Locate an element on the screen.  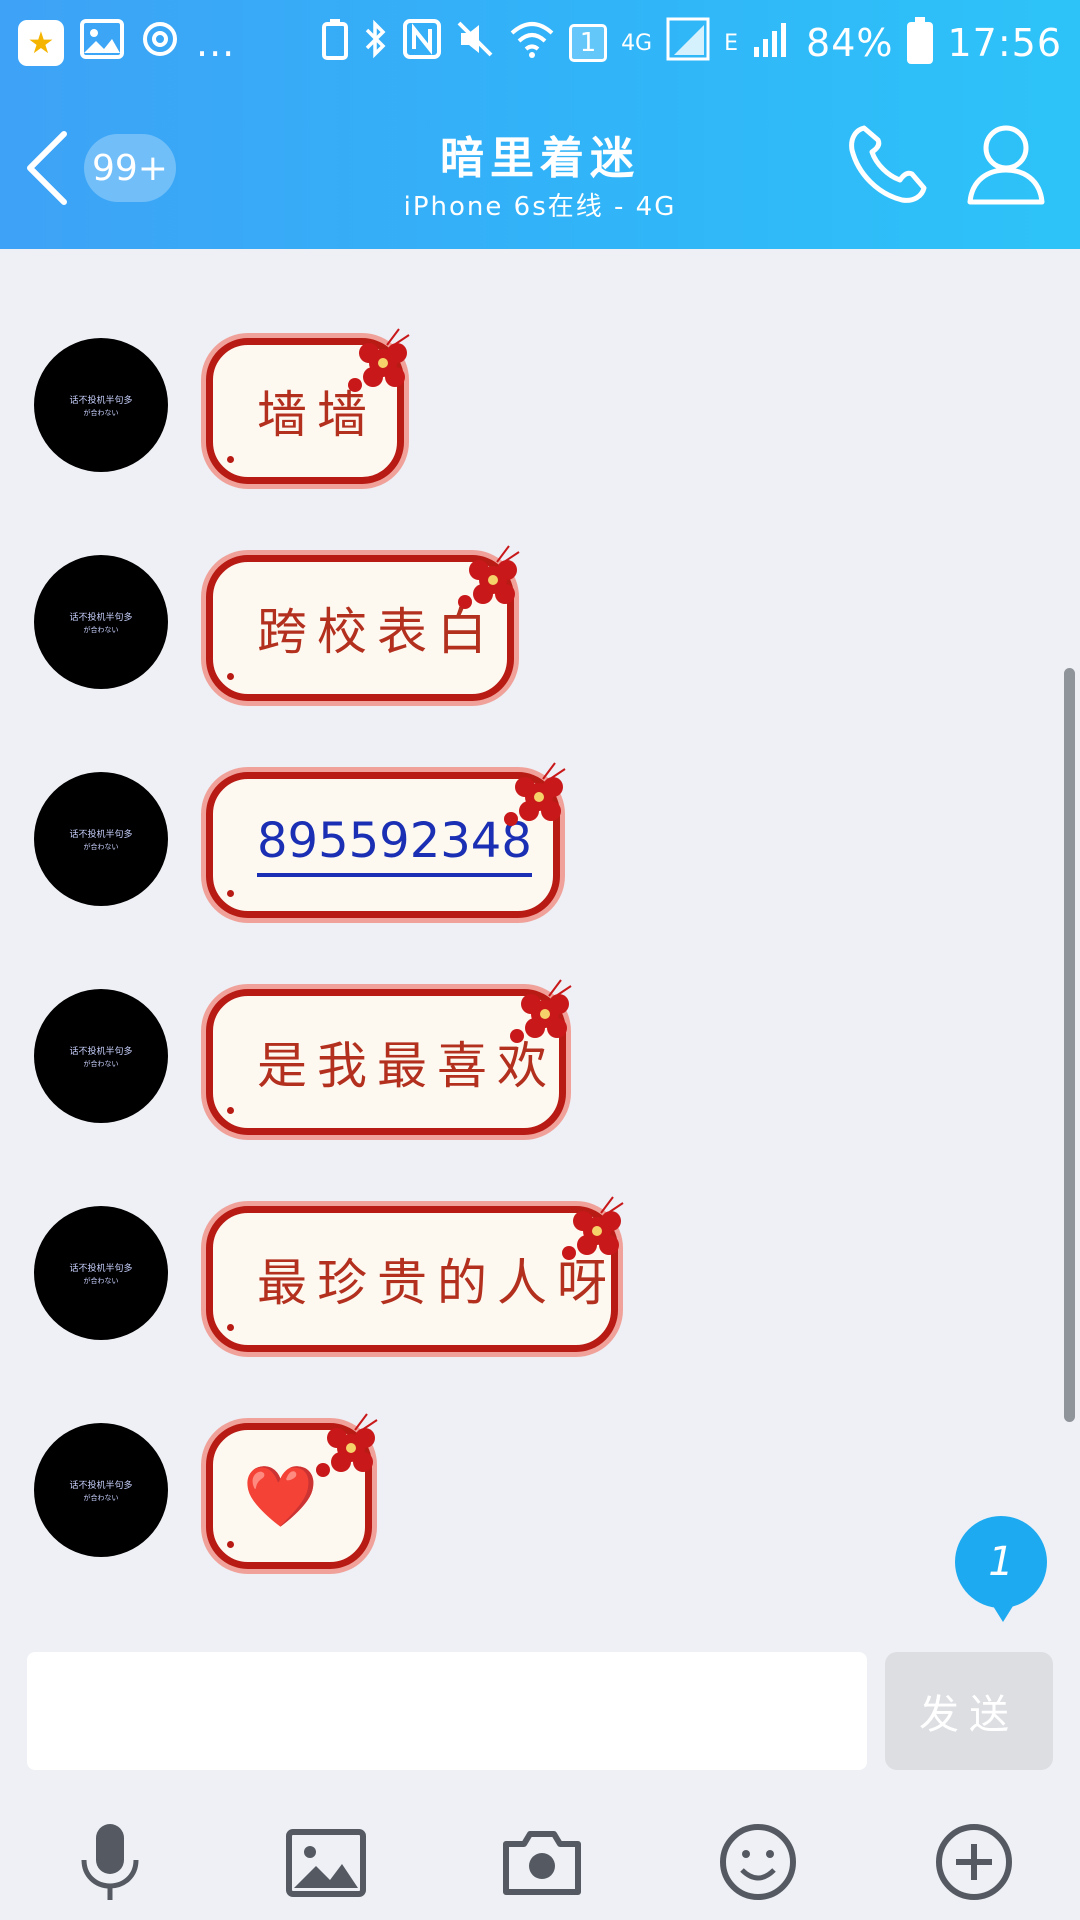
message-bubble: 最珍贵的人呀 is located at coordinates (415, 1274).